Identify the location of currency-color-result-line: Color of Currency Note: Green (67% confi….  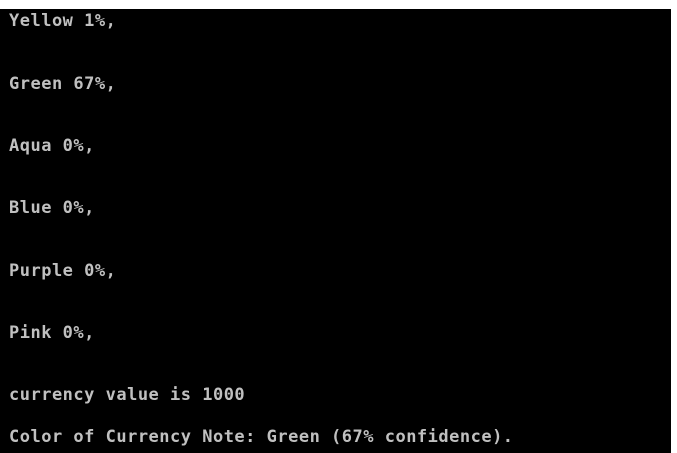
(261, 437).